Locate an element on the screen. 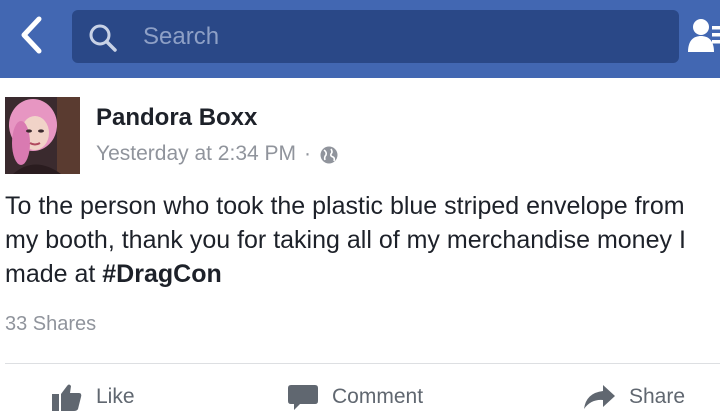 Image resolution: width=720 pixels, height=411 pixels. search-icon is located at coordinates (103, 38).